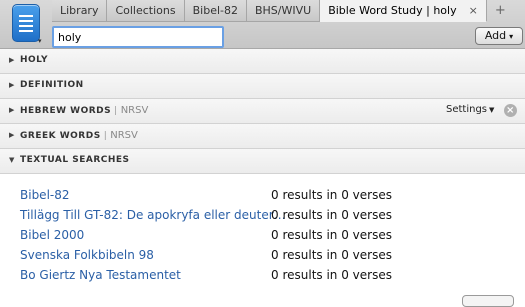  Describe the element at coordinates (492, 110) in the screenshot. I see `chevron-down-icon: ▼` at that location.